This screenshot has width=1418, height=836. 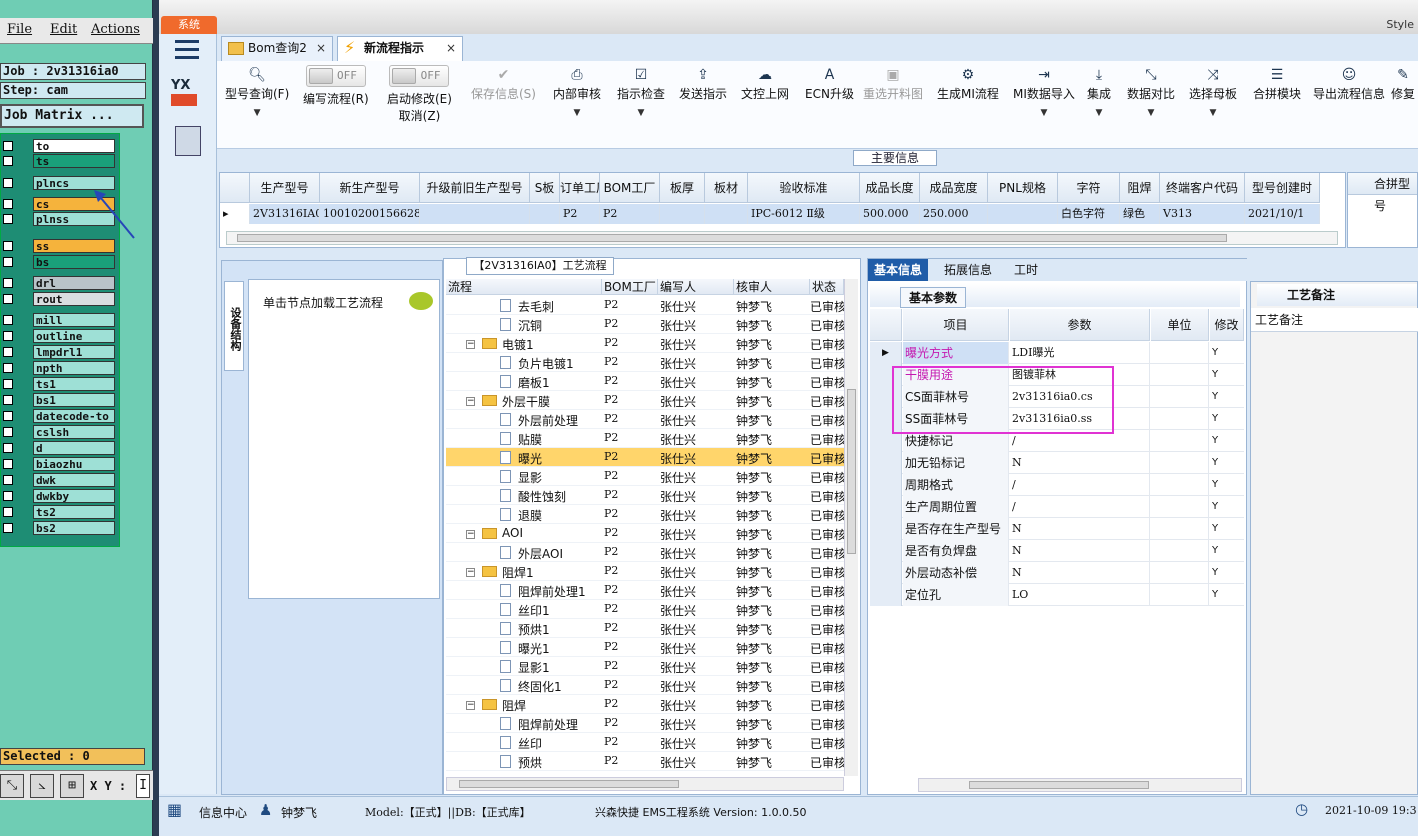 I want to click on tab-extended-info: 拓展信息, so click(x=968, y=270).